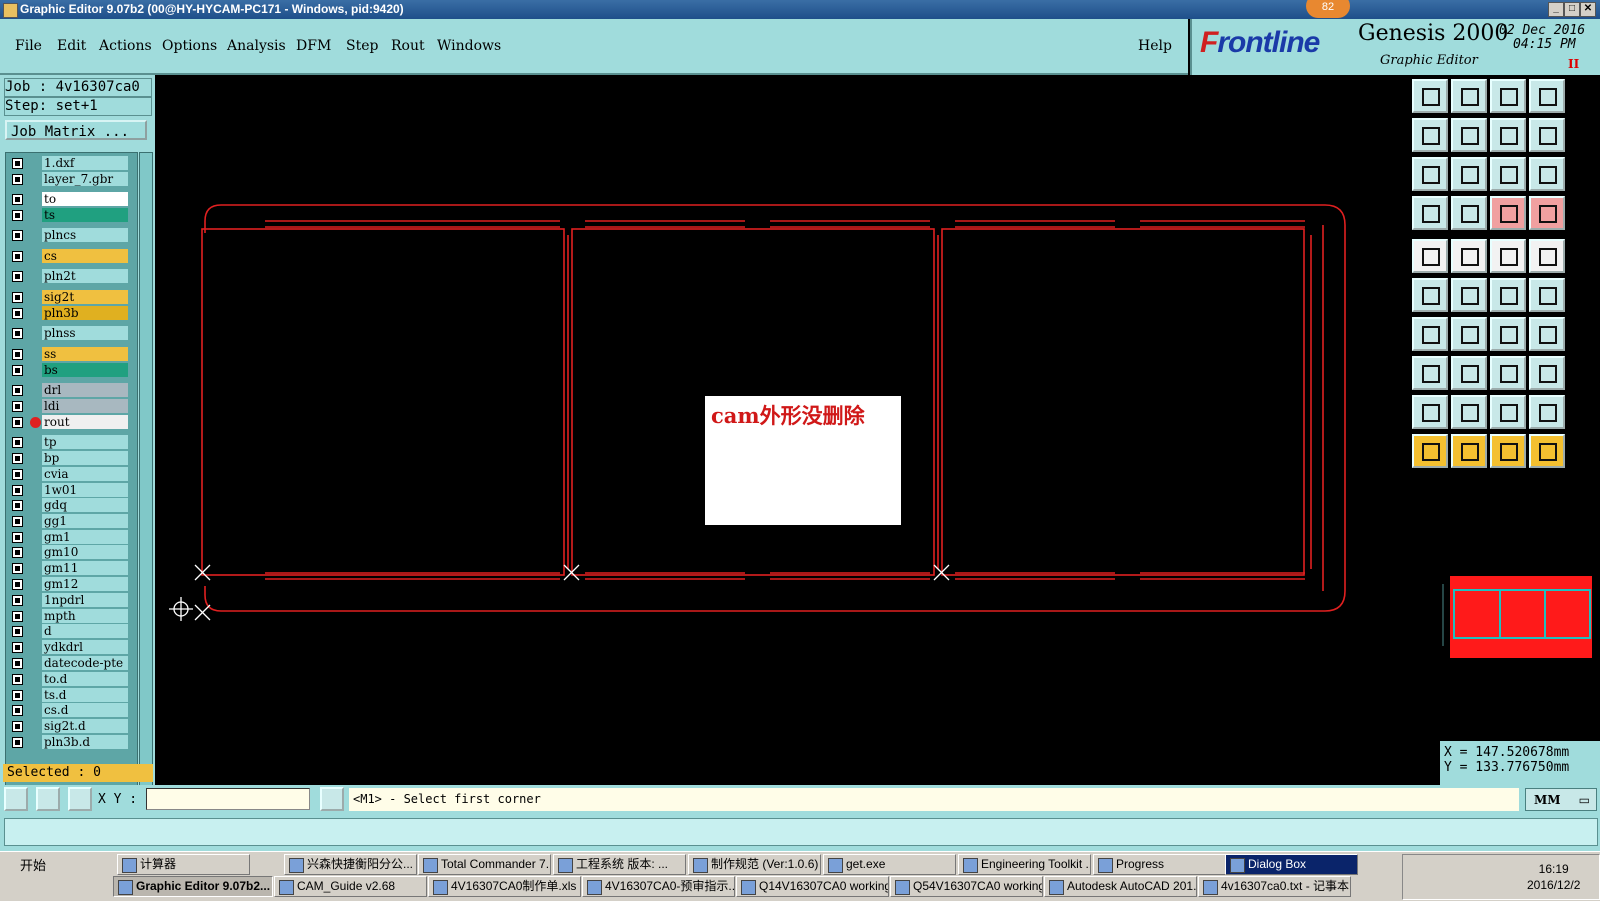 The height and width of the screenshot is (901, 1600). I want to click on cross-icon, so click(1469, 295).